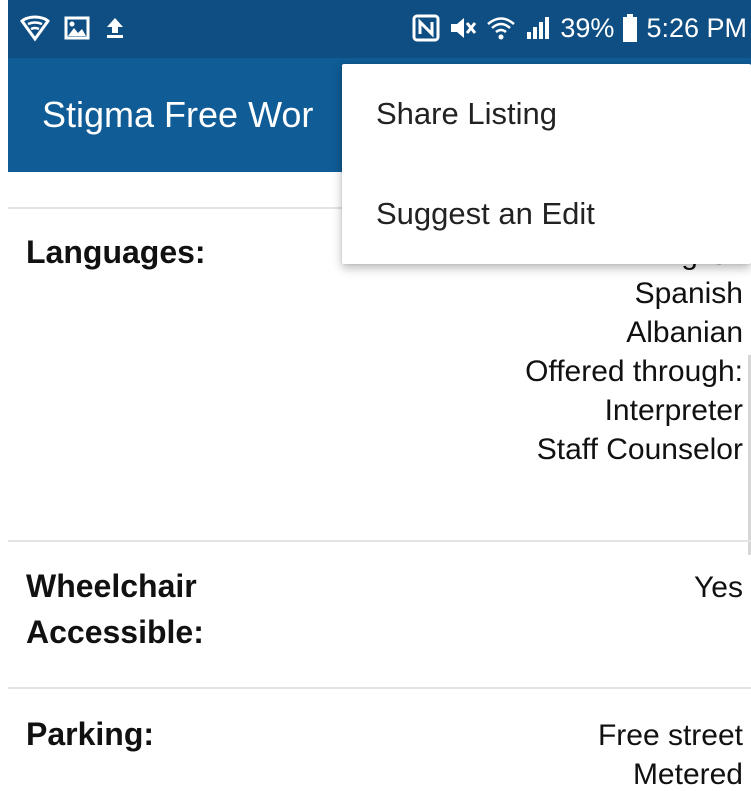 The height and width of the screenshot is (791, 751). Describe the element at coordinates (673, 410) in the screenshot. I see `language-value: Interpreter` at that location.